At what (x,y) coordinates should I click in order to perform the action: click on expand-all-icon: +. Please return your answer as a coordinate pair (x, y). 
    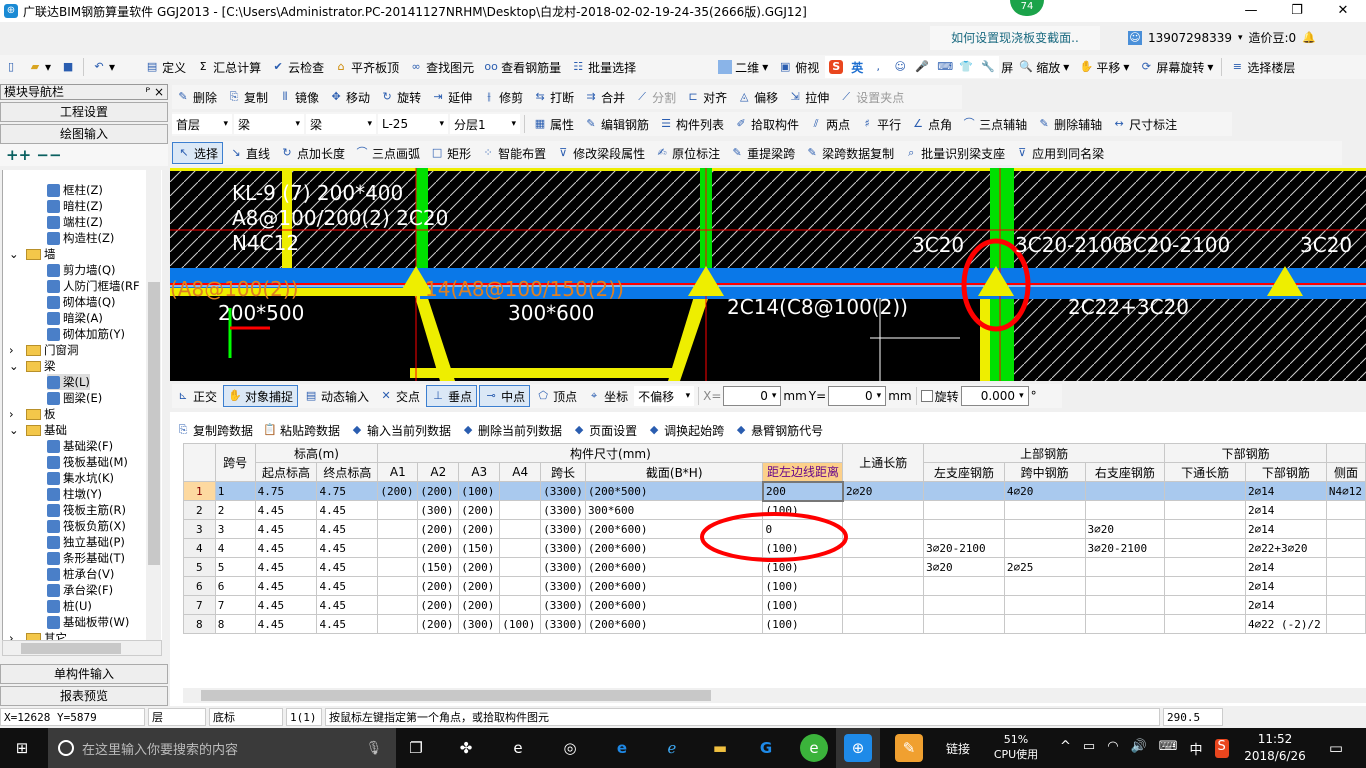
    Looking at the image, I should click on (12, 155).